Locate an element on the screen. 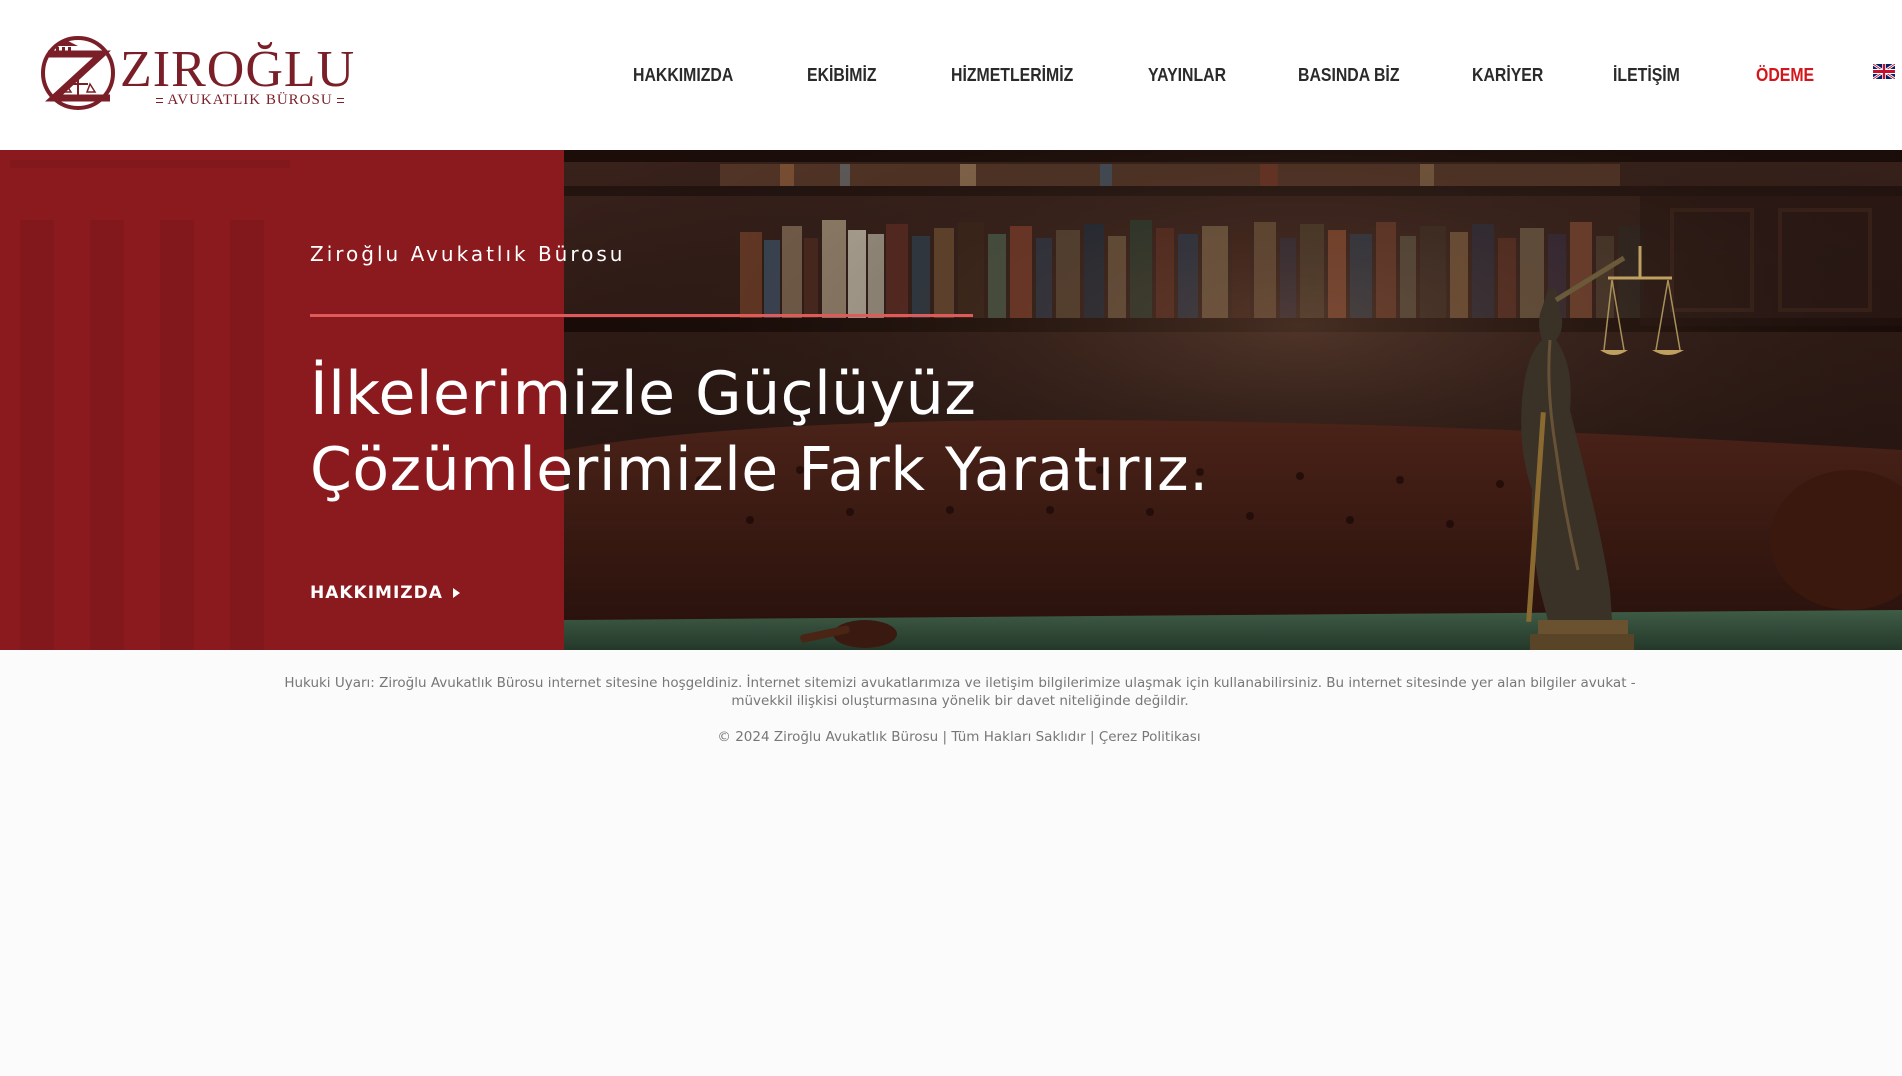  play-arrow-icon is located at coordinates (456, 593).